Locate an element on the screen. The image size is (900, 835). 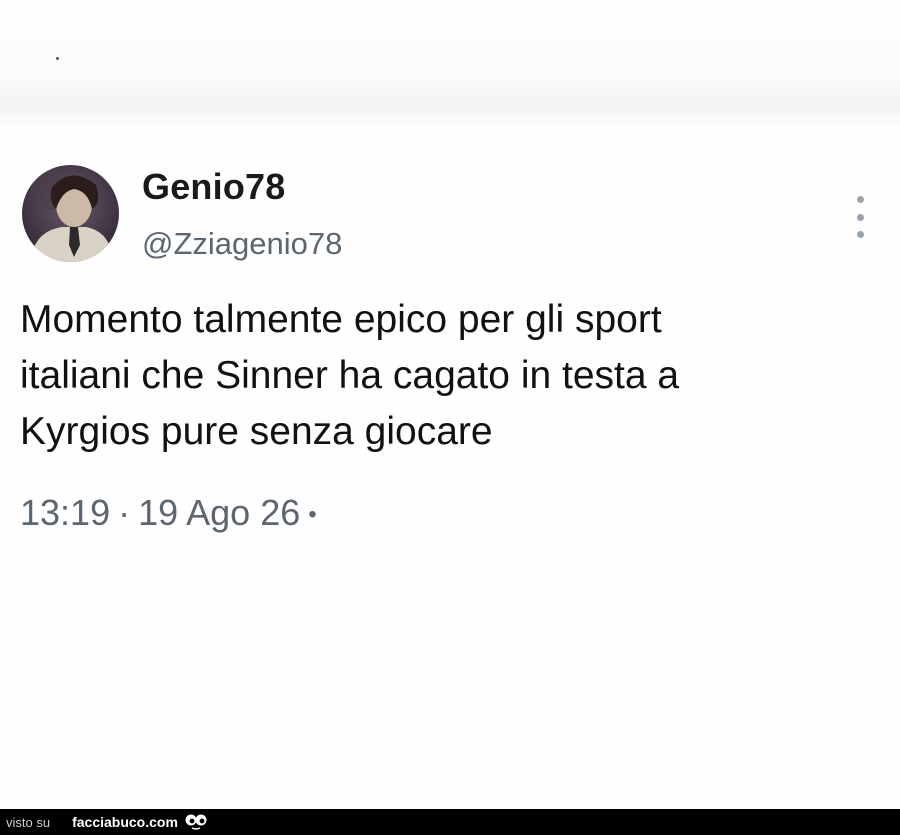
avatar is located at coordinates (70, 213).